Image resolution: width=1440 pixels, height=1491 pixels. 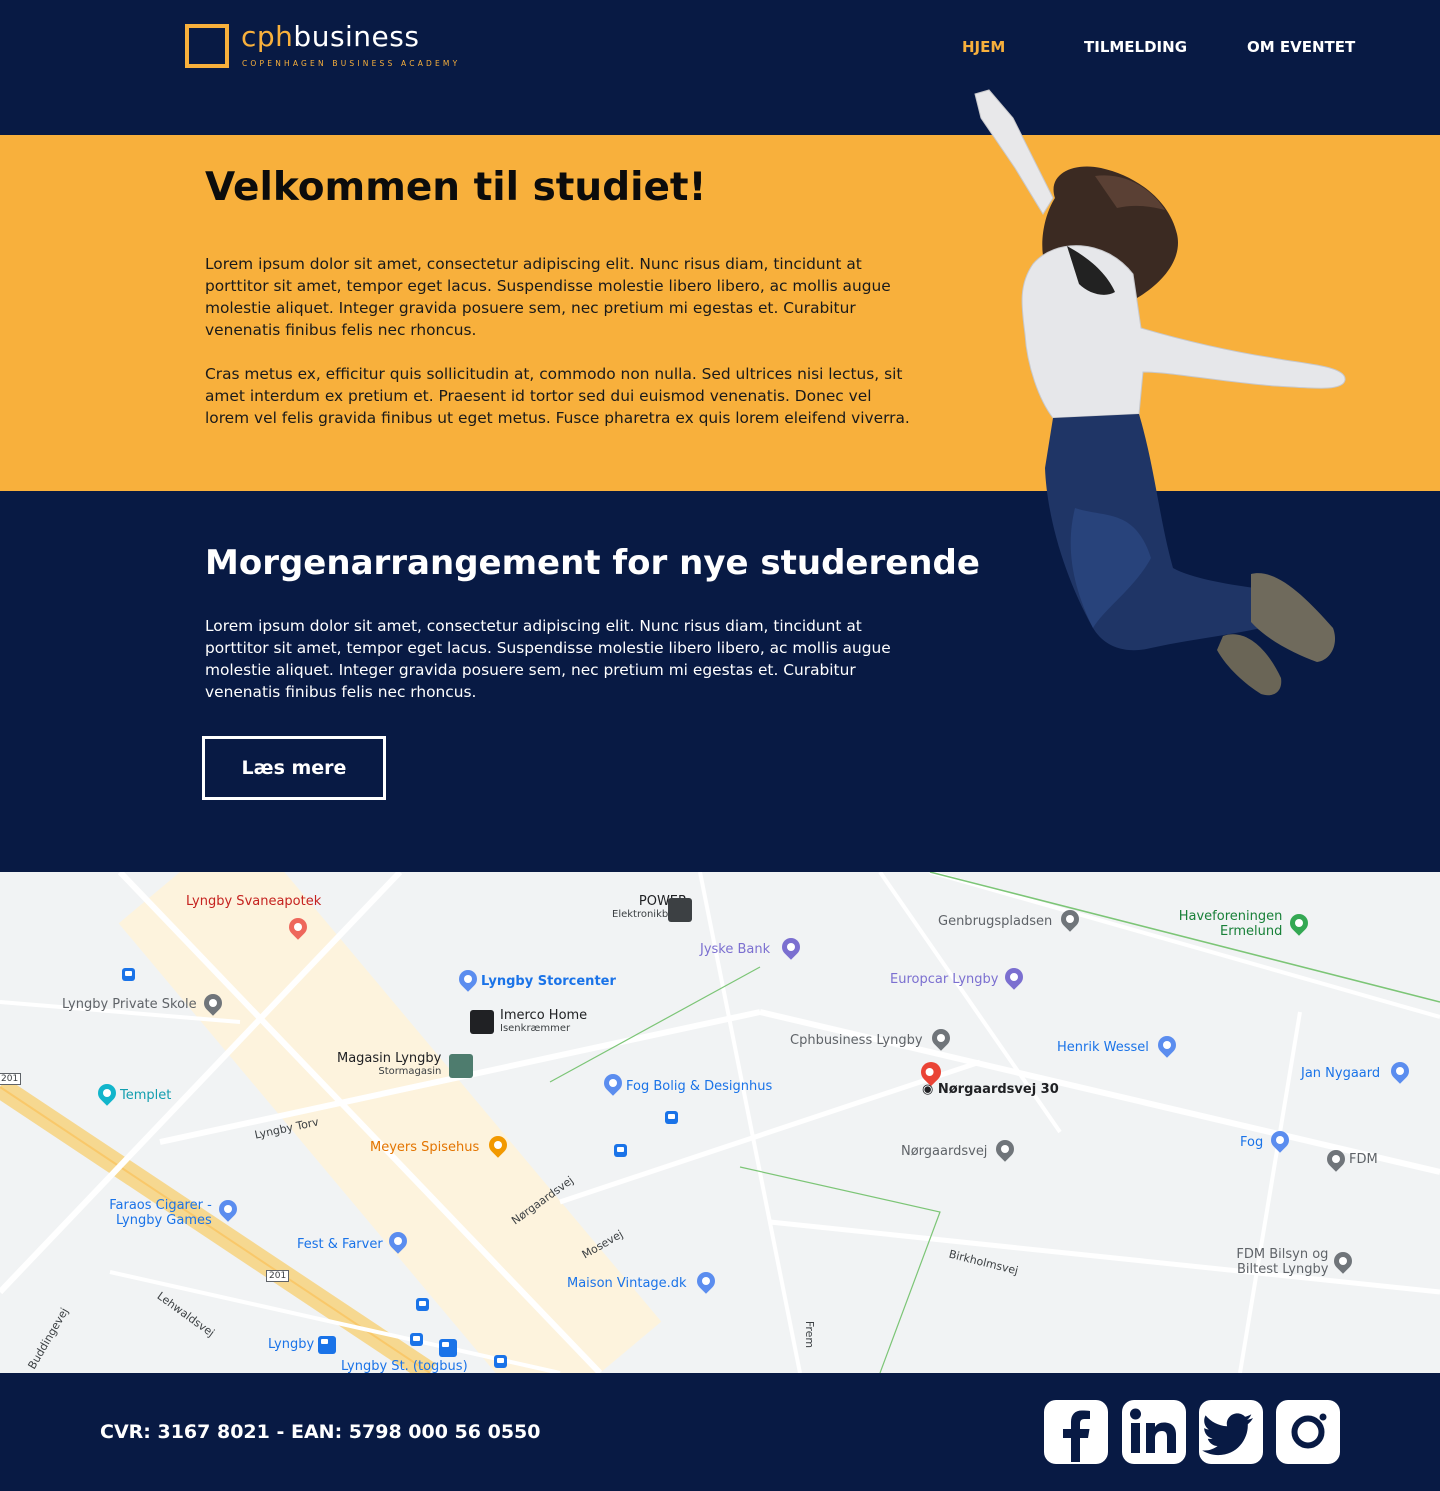 What do you see at coordinates (1280, 1262) in the screenshot?
I see `map-place-fdm-bilsyn: FDM Bilsyn og Biltest Lyngby` at bounding box center [1280, 1262].